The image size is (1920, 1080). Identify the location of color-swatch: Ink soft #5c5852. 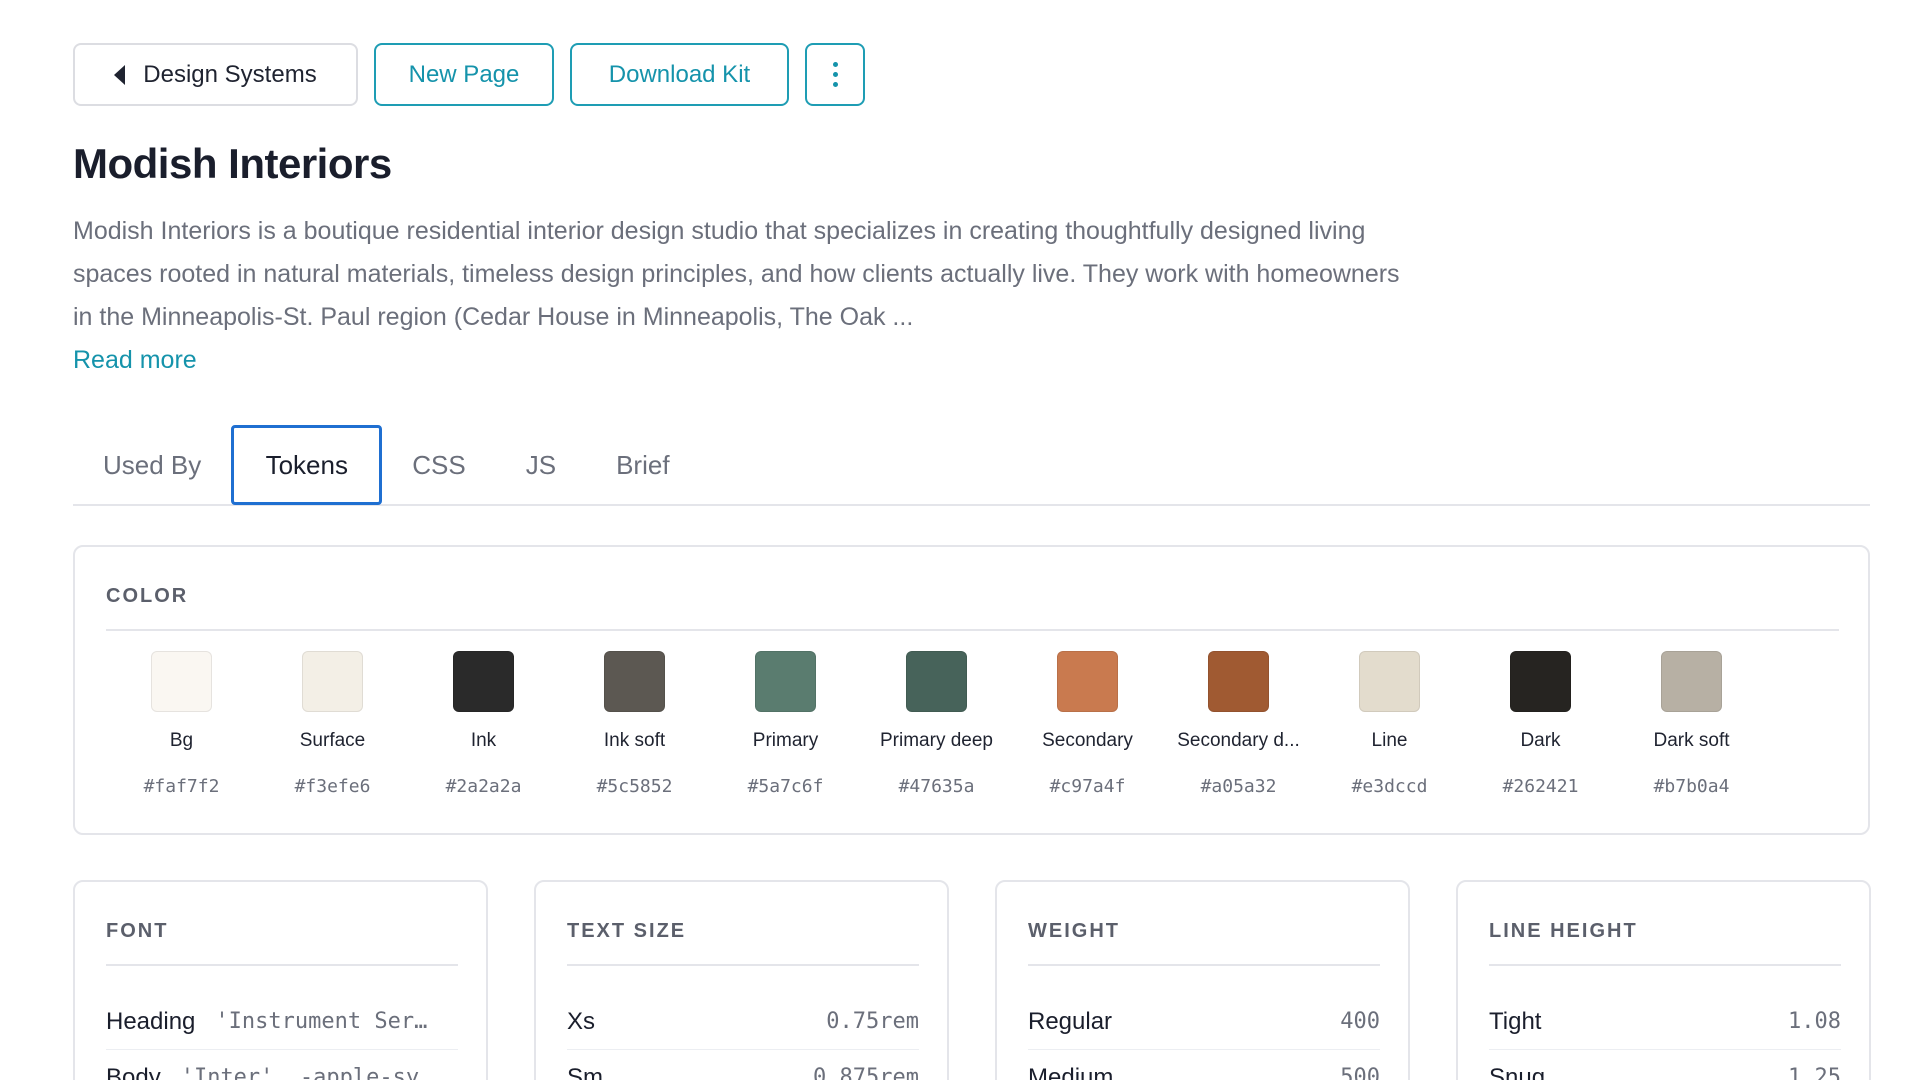
(634, 724).